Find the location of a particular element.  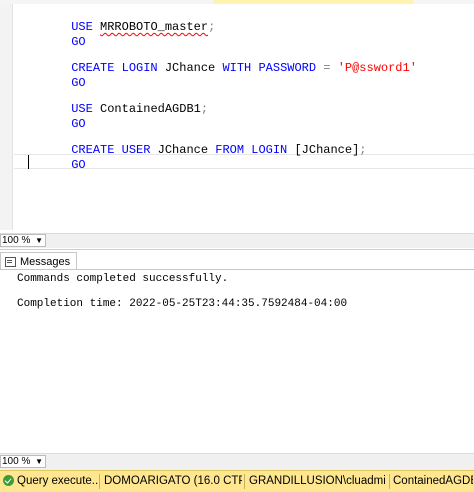

editor-zoom-dropdown: 100 % ▼ is located at coordinates (23, 240).